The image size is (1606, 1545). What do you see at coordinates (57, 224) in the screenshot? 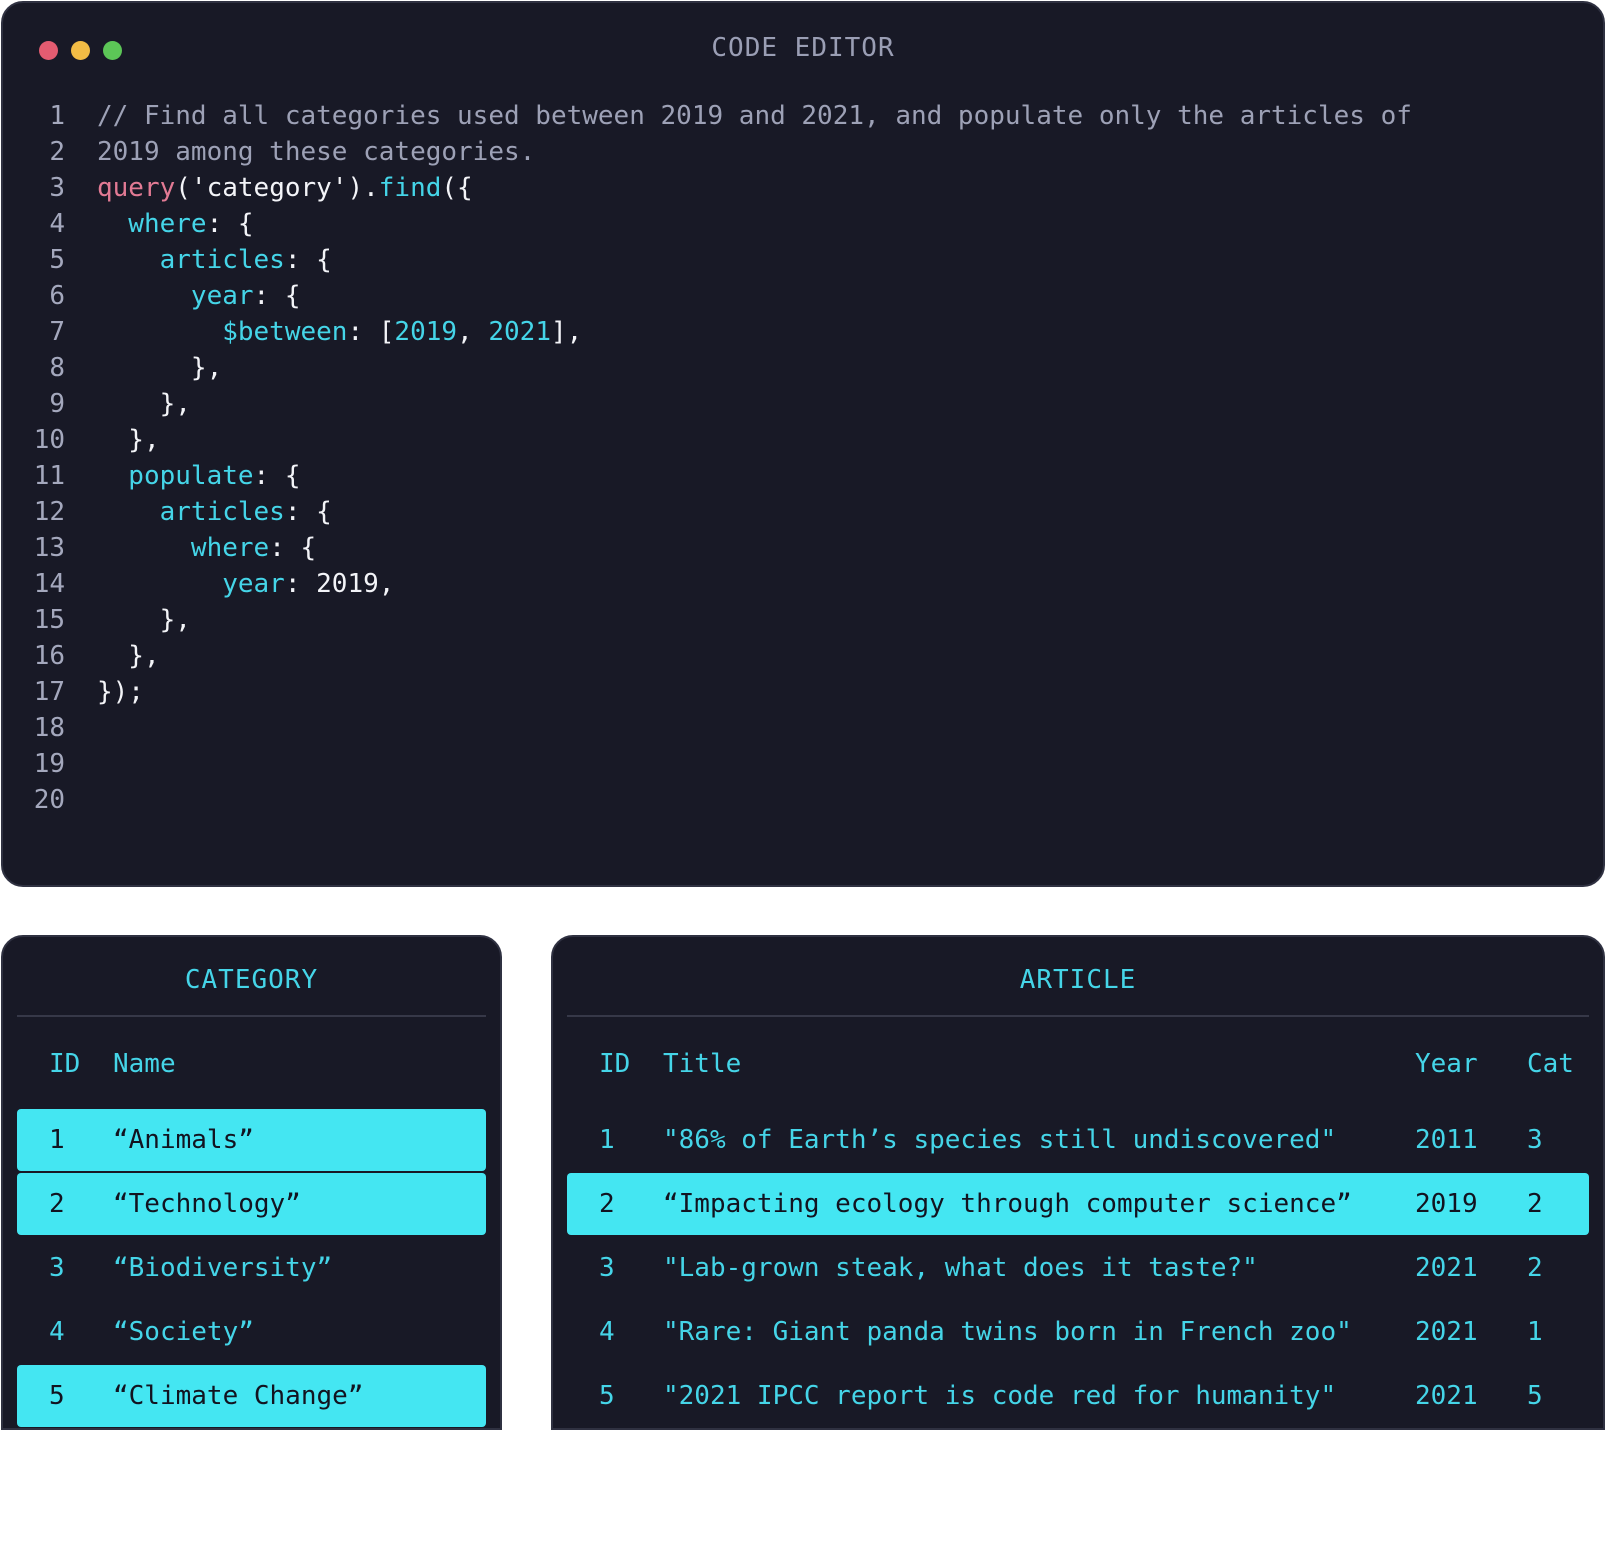
I see `line-number: 4` at bounding box center [57, 224].